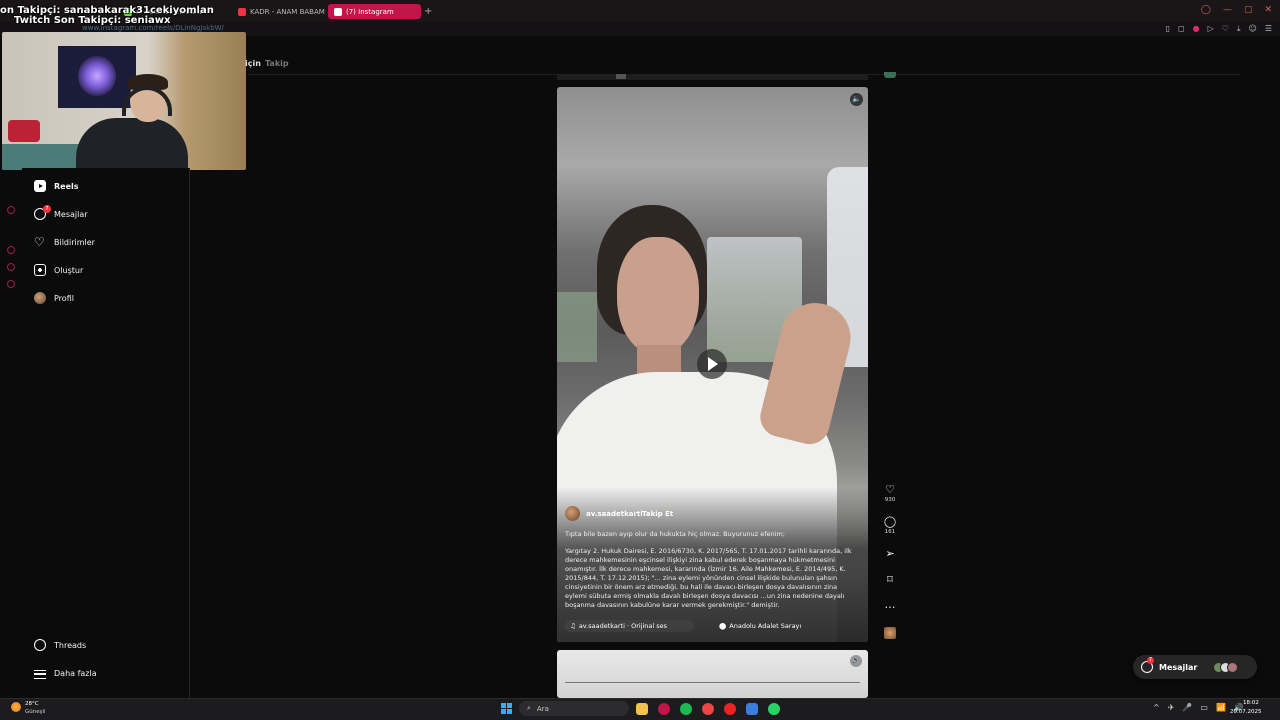 Image resolution: width=1280 pixels, height=720 pixels. I want to click on youtube-favicon-icon, so click(242, 11).